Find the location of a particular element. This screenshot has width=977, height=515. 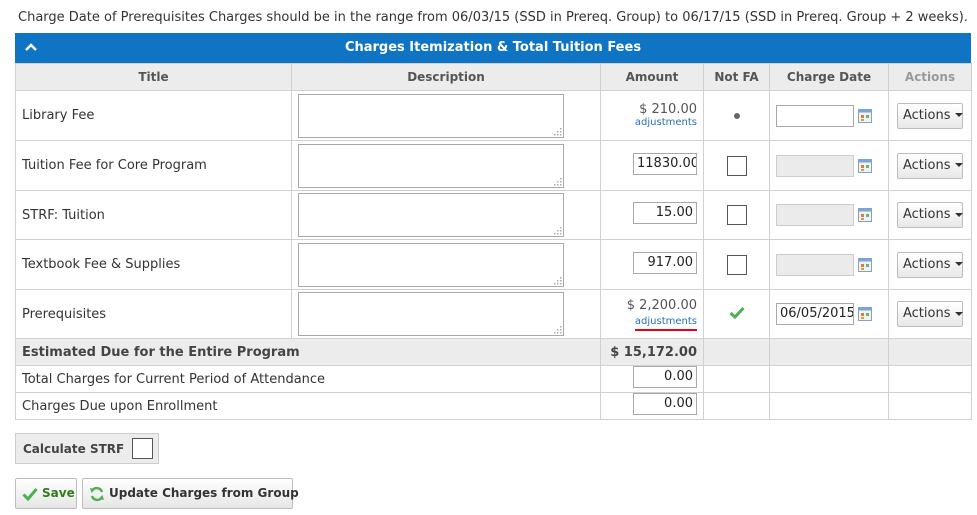

panel-header: Charges Itemization & Total Tuition Fees is located at coordinates (493, 48).